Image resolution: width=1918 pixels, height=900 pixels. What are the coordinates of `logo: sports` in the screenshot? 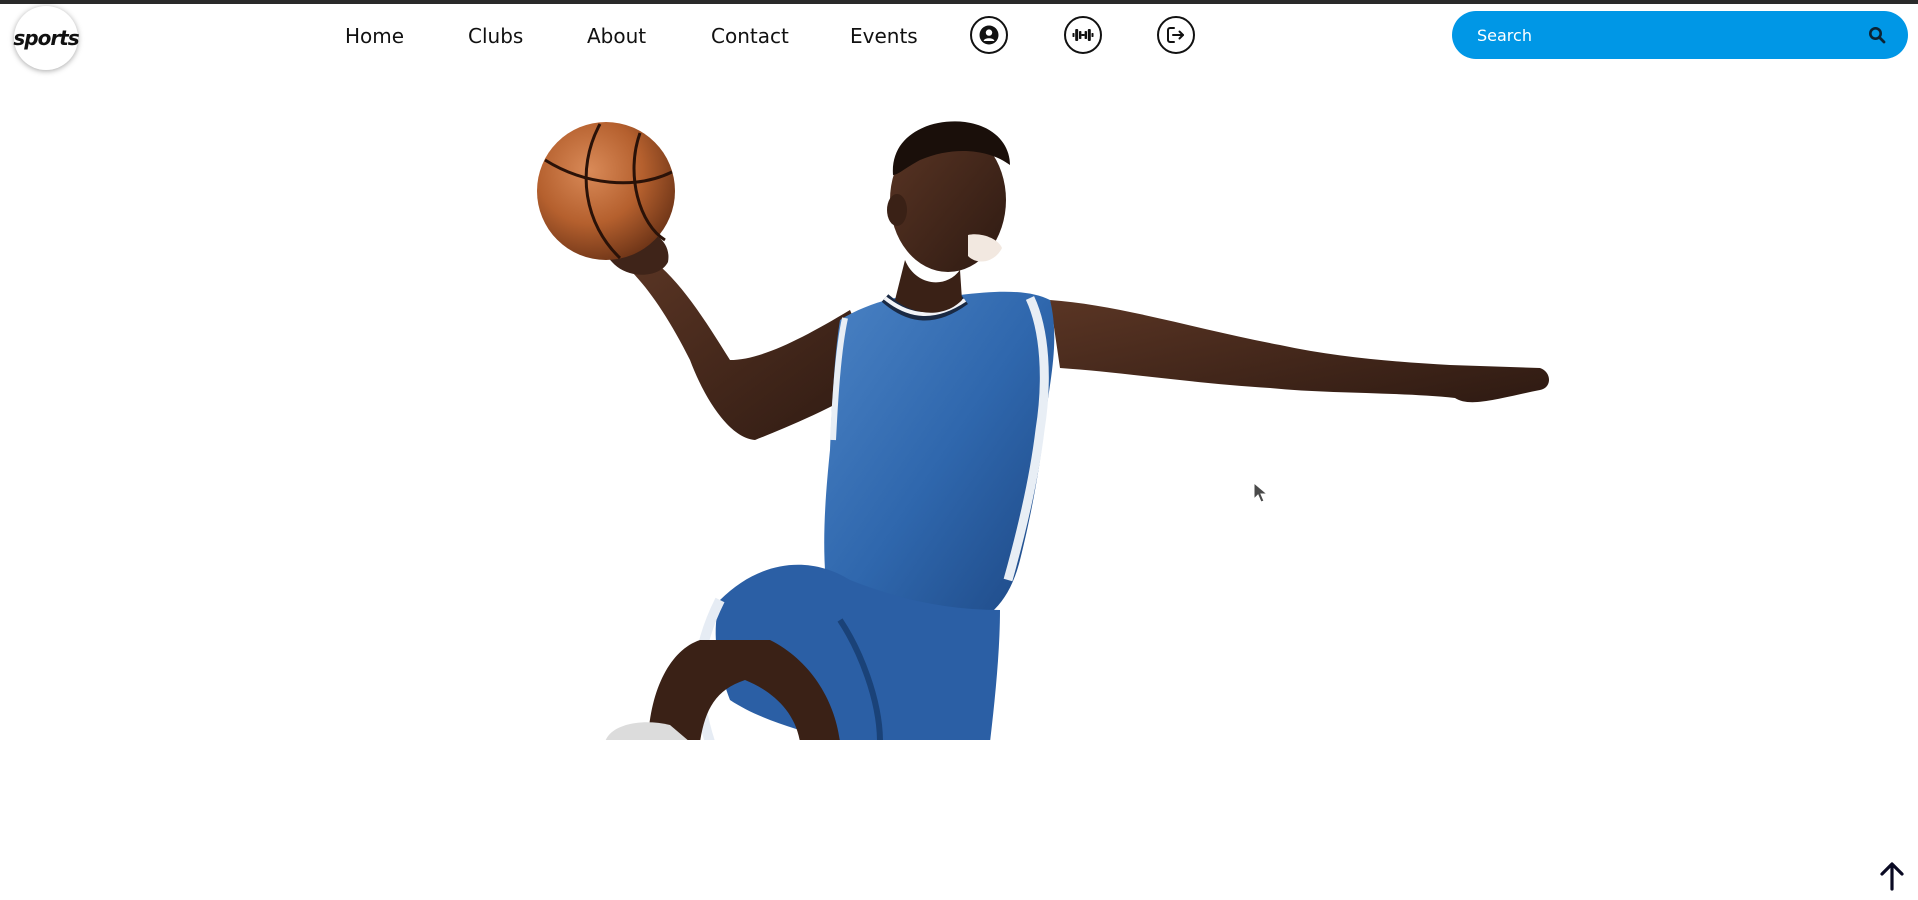 It's located at (46, 38).